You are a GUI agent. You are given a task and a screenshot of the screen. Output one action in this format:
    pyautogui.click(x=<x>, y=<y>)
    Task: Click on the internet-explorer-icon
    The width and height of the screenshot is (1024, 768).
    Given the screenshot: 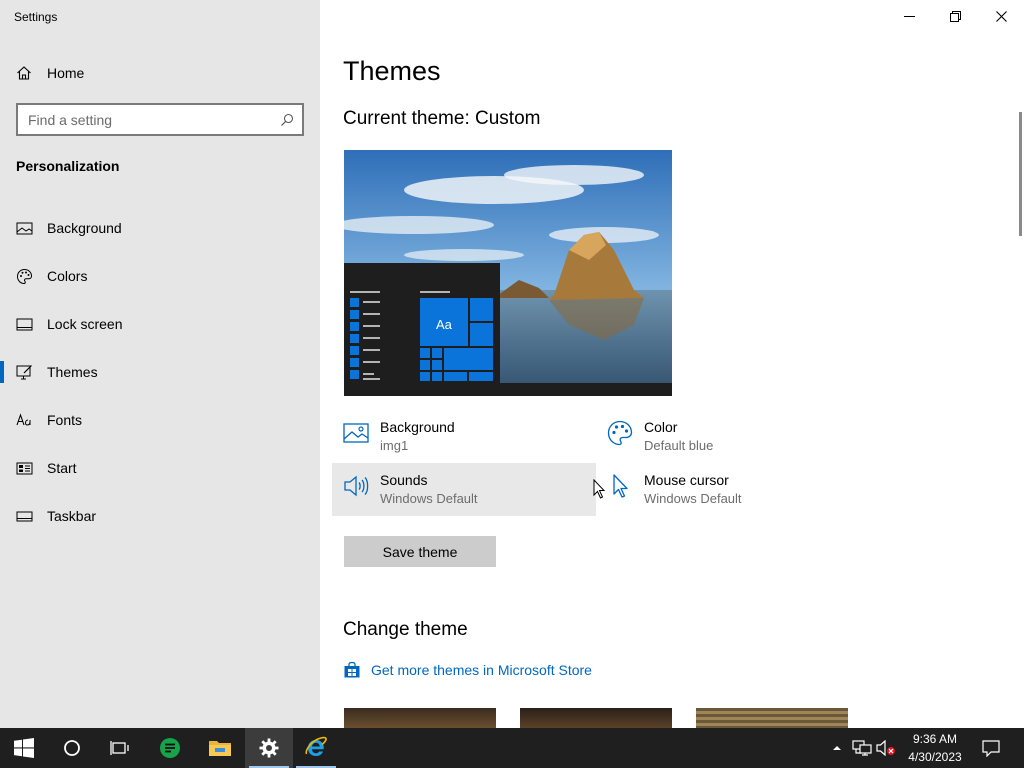 What is the action you would take?
    pyautogui.click(x=316, y=746)
    